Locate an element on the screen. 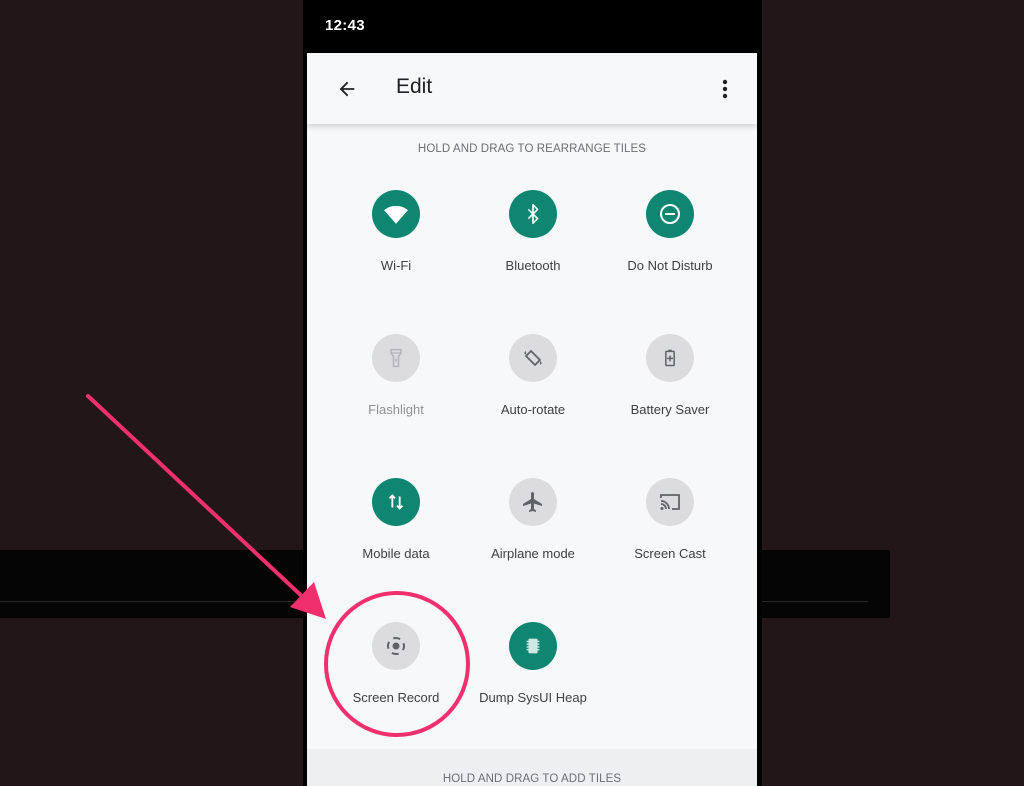 The image size is (1024, 786). tile-label: Bluetooth is located at coordinates (533, 265).